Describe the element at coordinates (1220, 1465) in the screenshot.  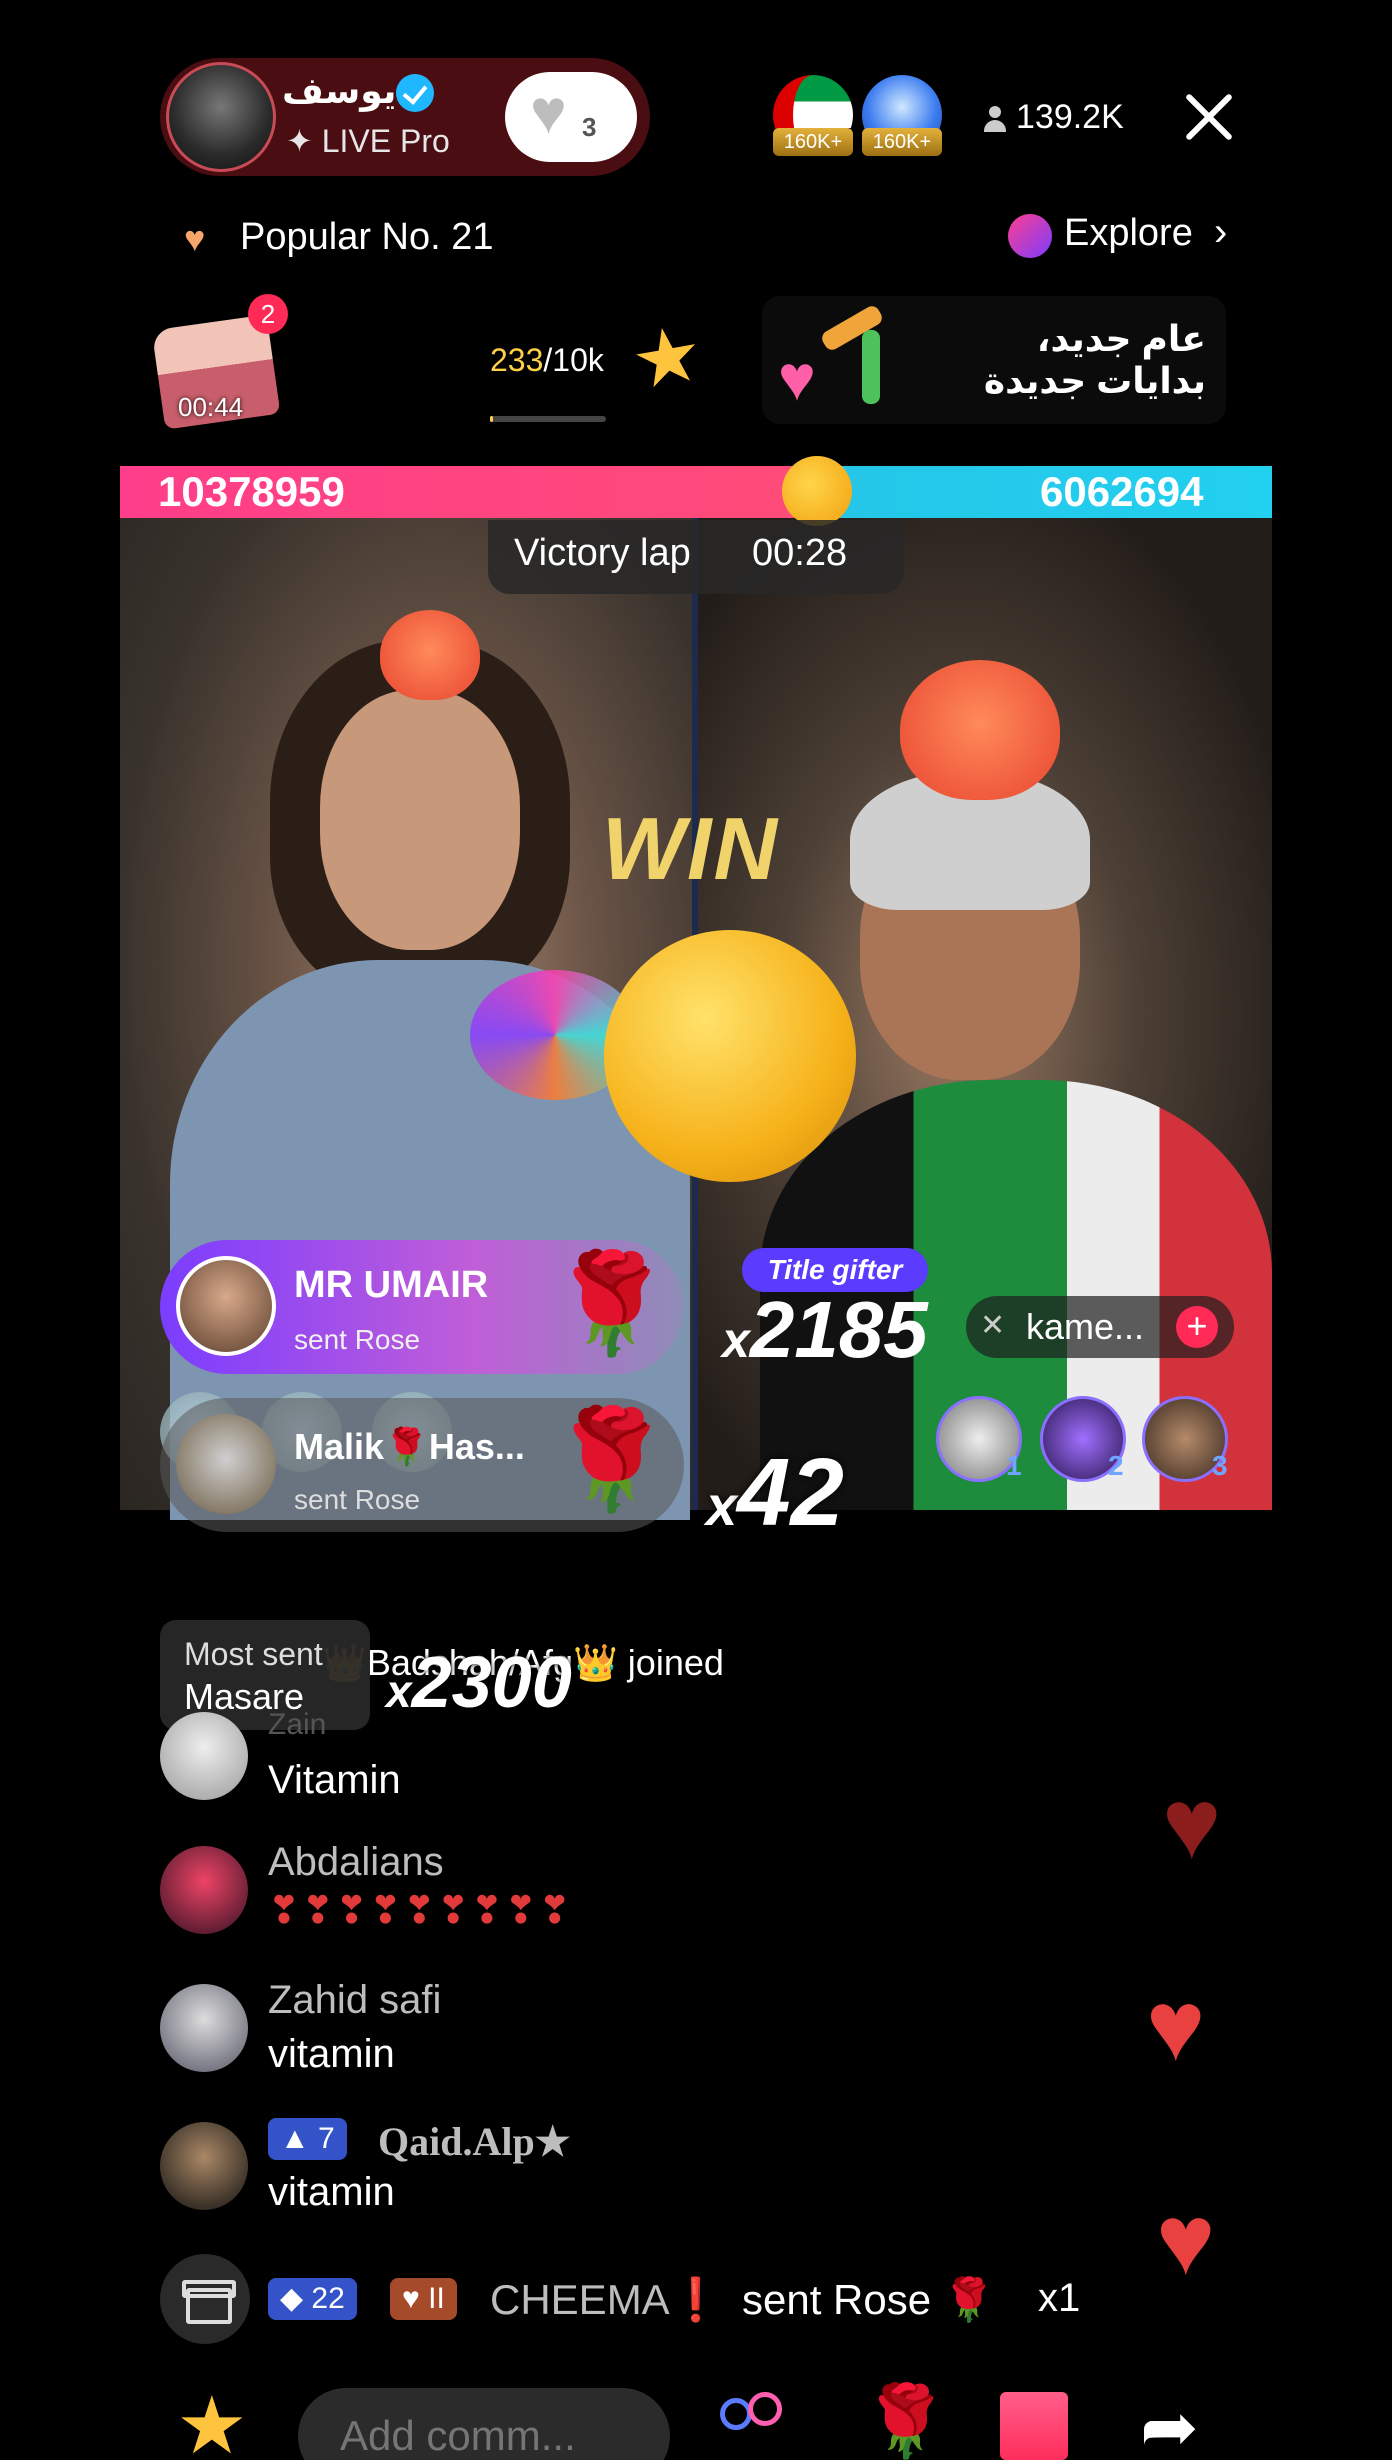
I see `rank-number: 3` at that location.